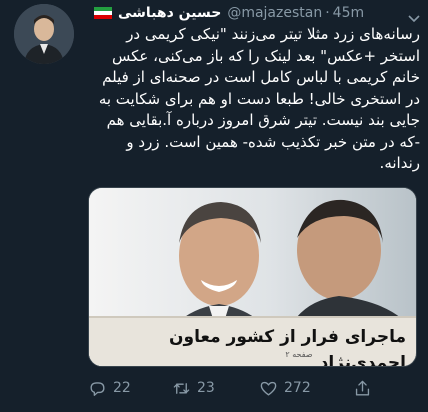 This screenshot has height=412, width=428. I want to click on reply-button: 22, so click(109, 388).